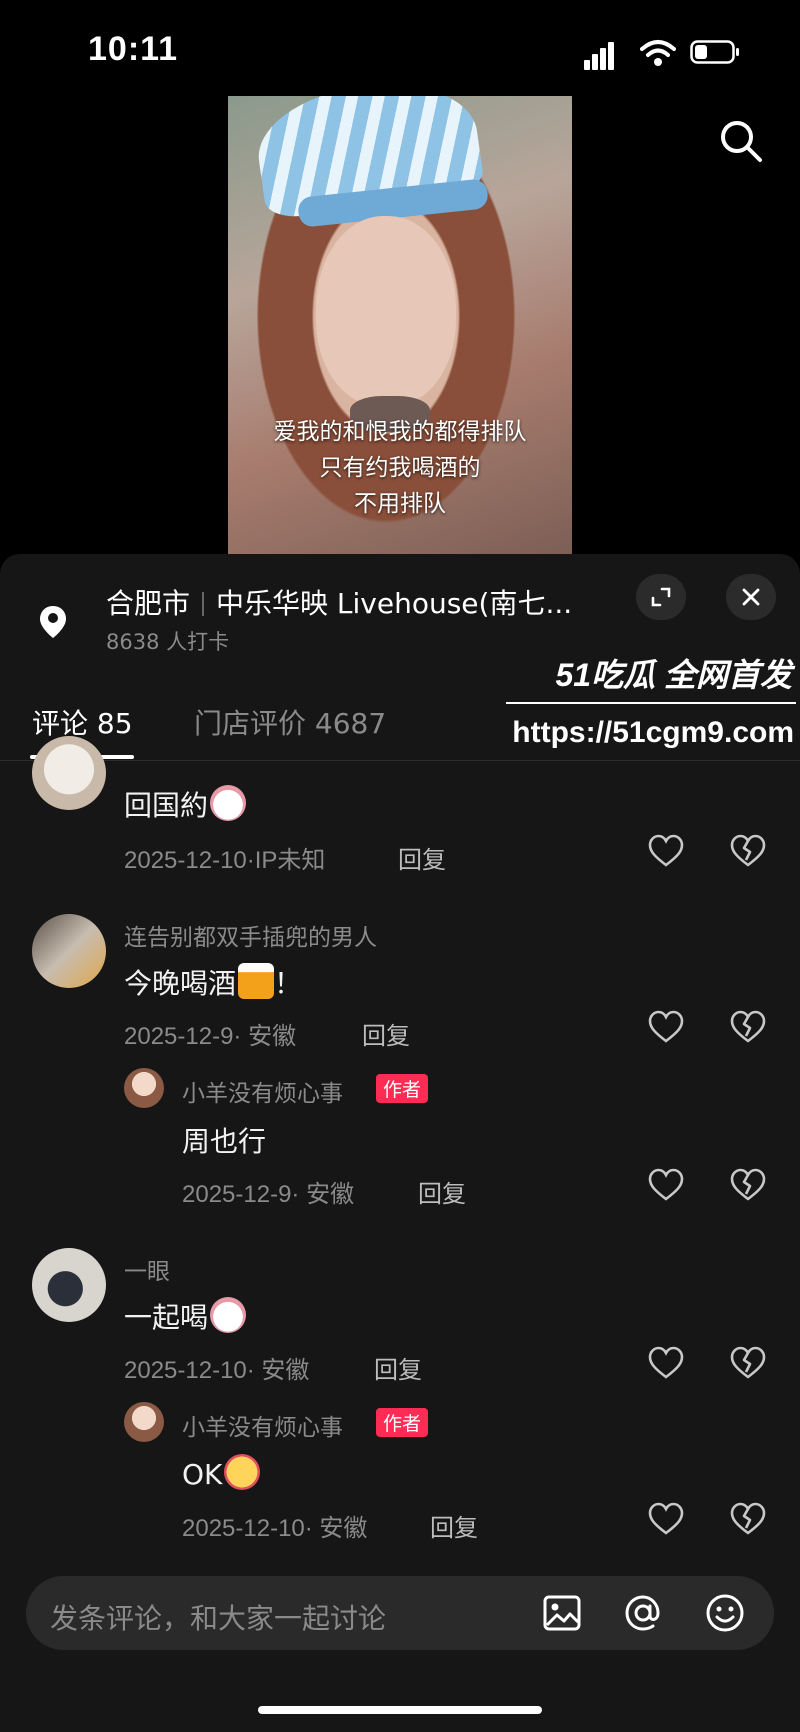  I want to click on reply-text-value: OK, so click(202, 1474).